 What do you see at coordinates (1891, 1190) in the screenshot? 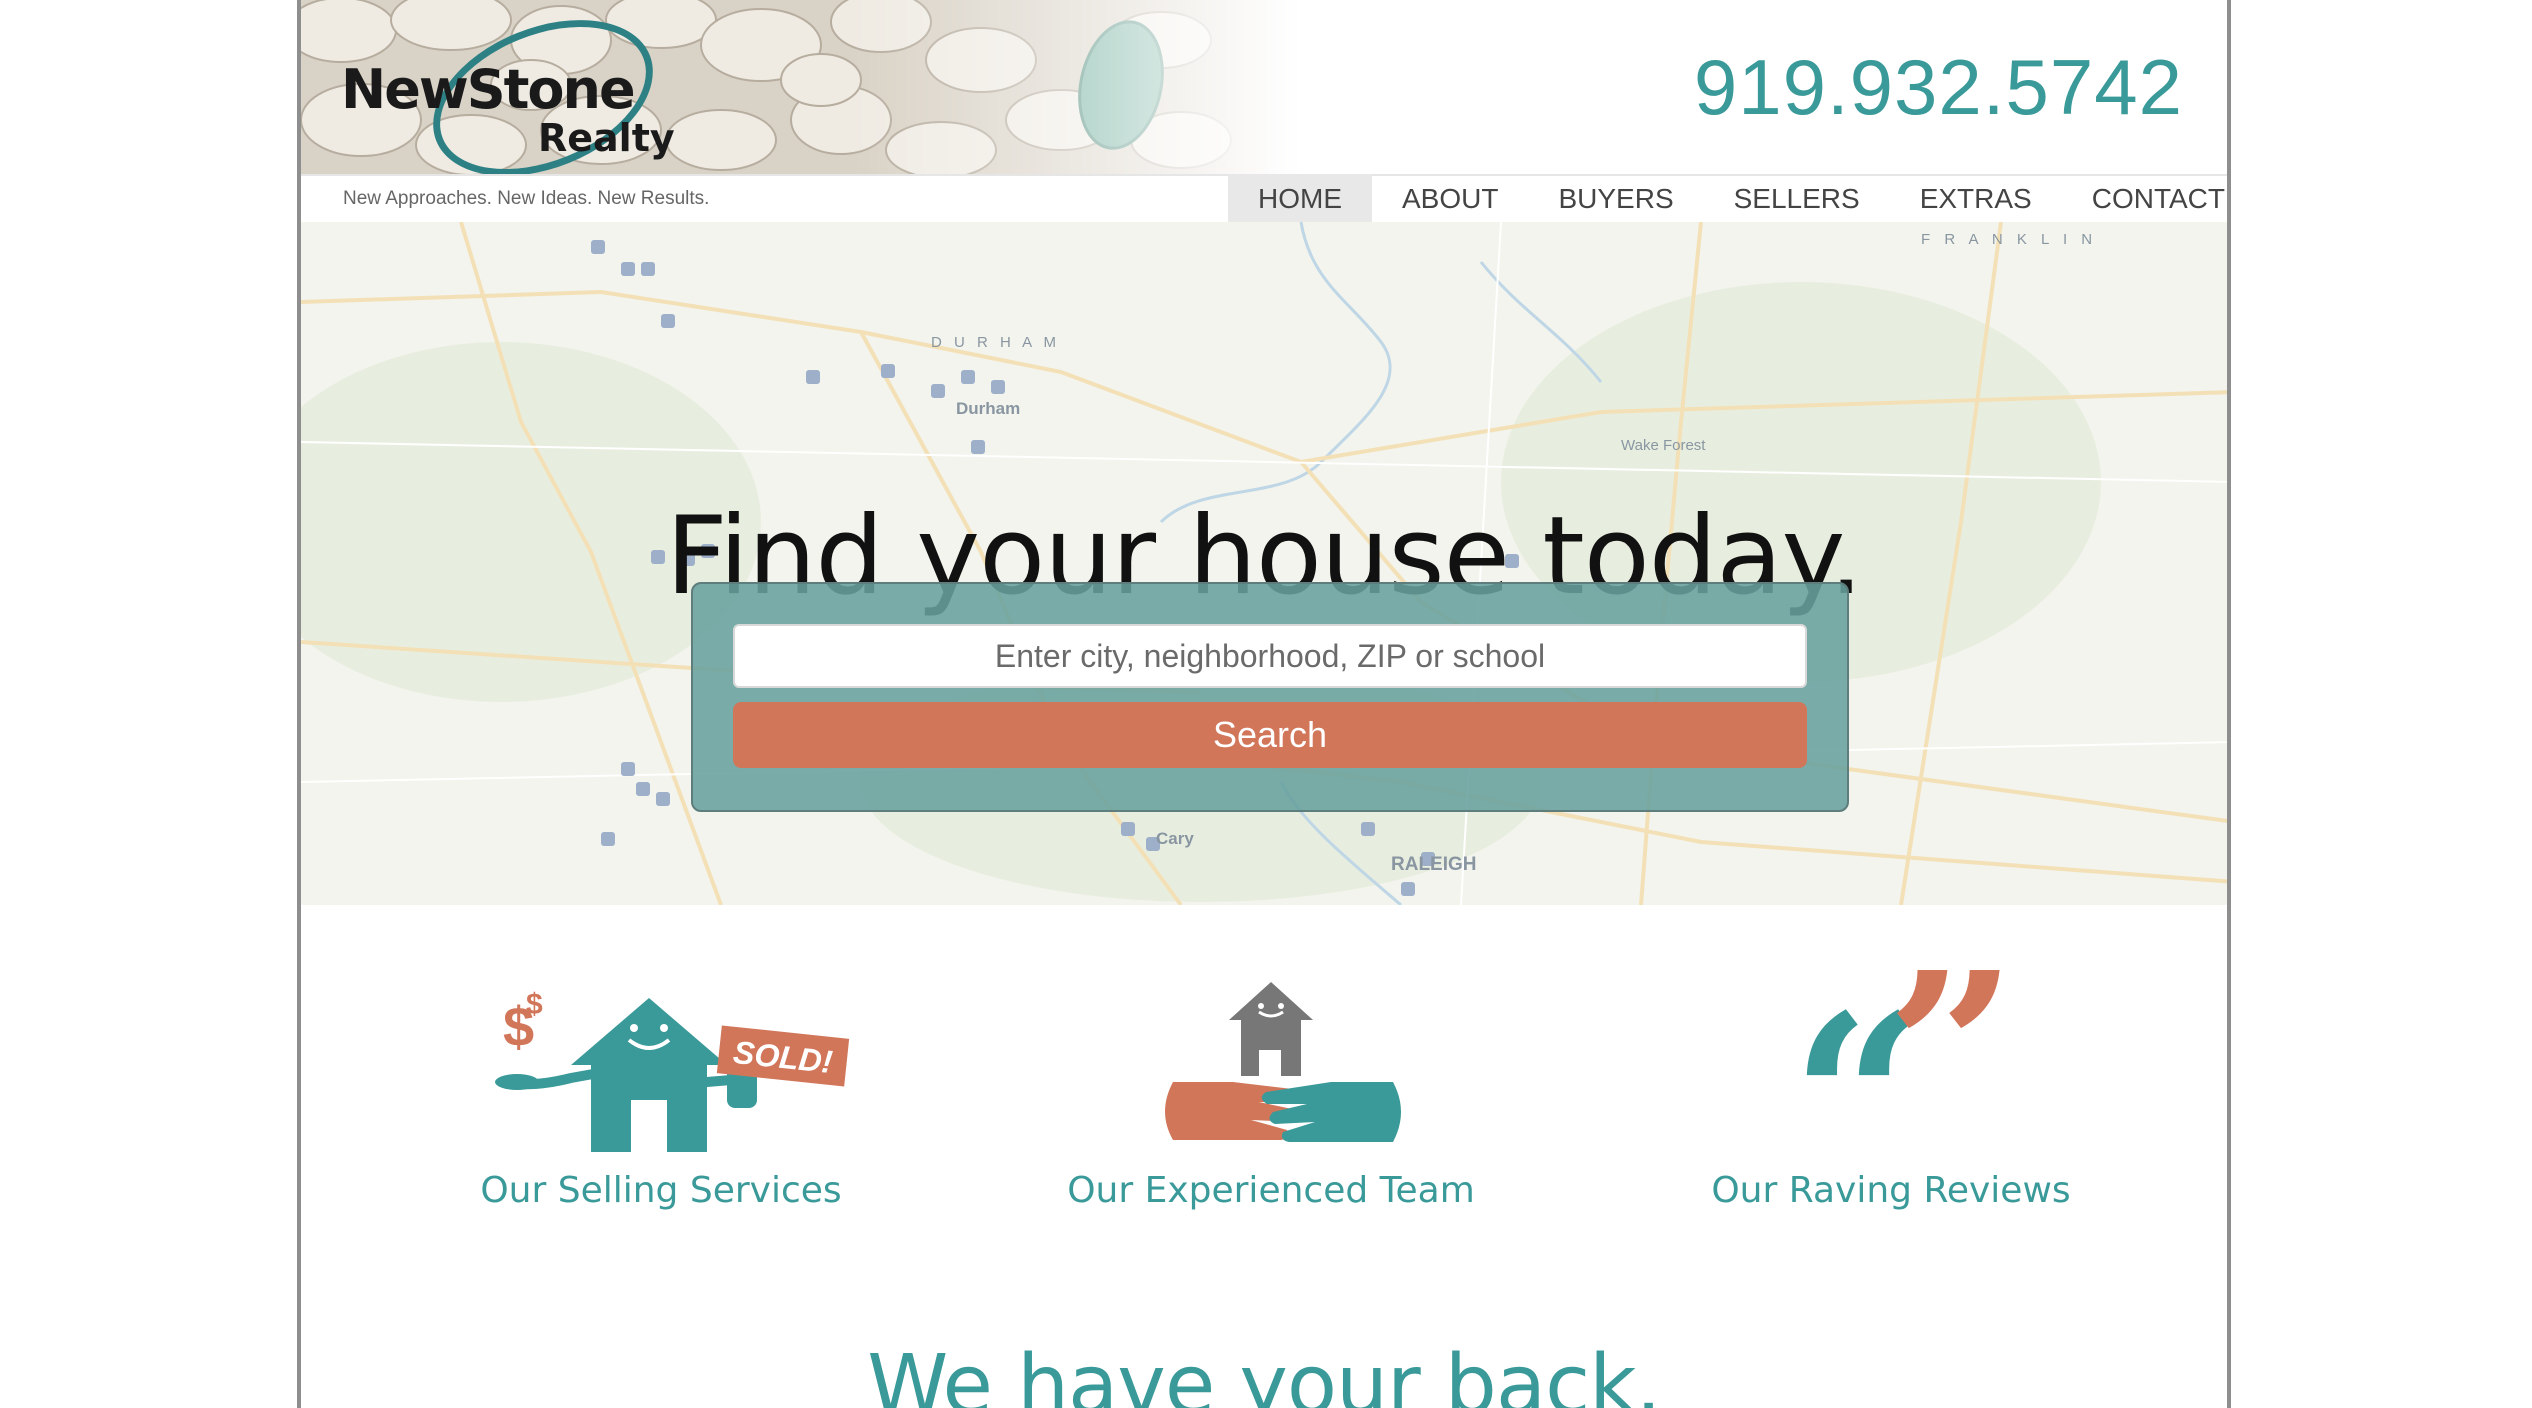
I see `service-label-reviews: Our Raving Reviews` at bounding box center [1891, 1190].